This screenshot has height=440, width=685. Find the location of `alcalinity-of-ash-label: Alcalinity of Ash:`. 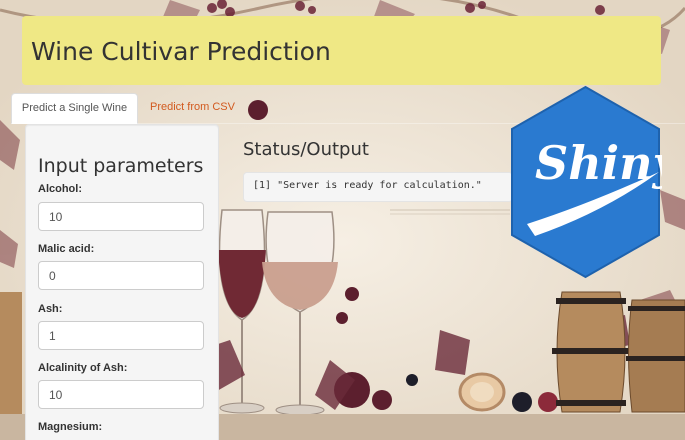

alcalinity-of-ash-label: Alcalinity of Ash: is located at coordinates (83, 368).